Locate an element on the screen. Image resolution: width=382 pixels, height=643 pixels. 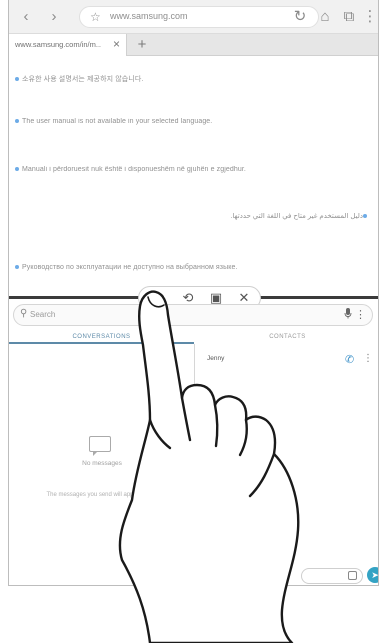
search-icon: ⚲ is located at coordinates (24, 313).